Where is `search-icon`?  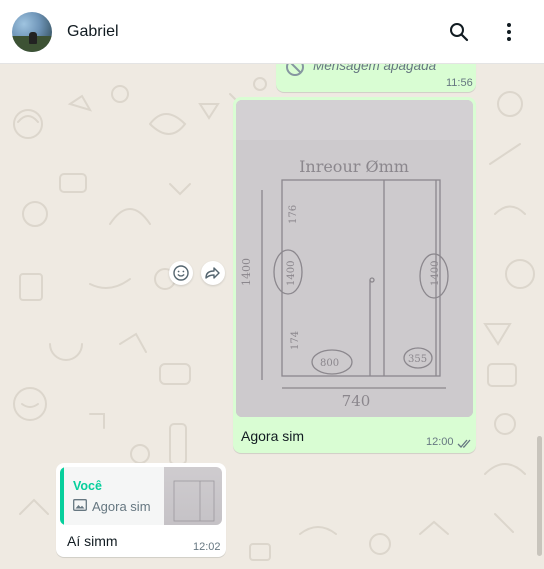 search-icon is located at coordinates (459, 32).